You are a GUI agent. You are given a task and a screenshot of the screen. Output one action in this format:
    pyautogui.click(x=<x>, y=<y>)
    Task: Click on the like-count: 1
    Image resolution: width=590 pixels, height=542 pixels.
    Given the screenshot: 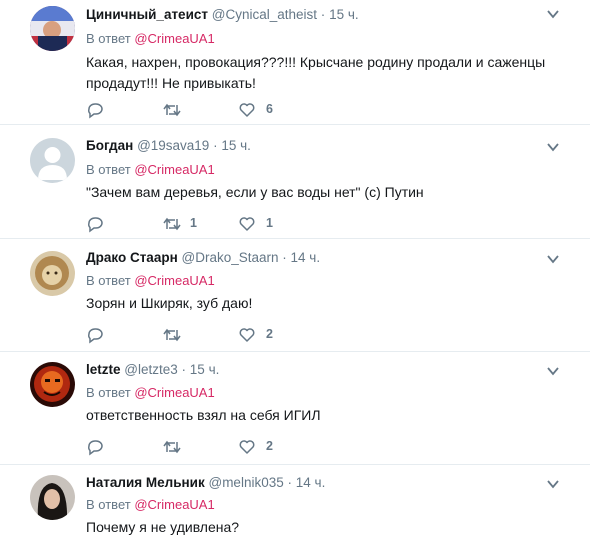 What is the action you would take?
    pyautogui.click(x=269, y=223)
    